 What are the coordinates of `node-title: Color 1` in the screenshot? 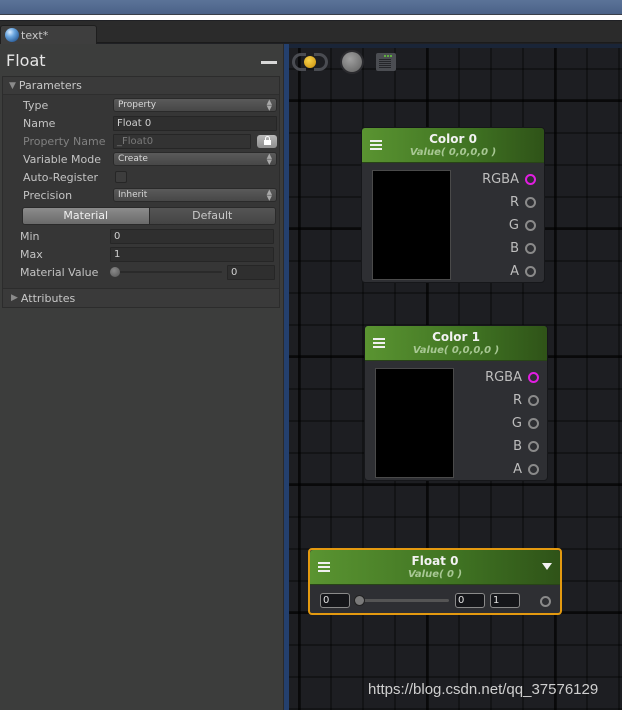 It's located at (456, 337).